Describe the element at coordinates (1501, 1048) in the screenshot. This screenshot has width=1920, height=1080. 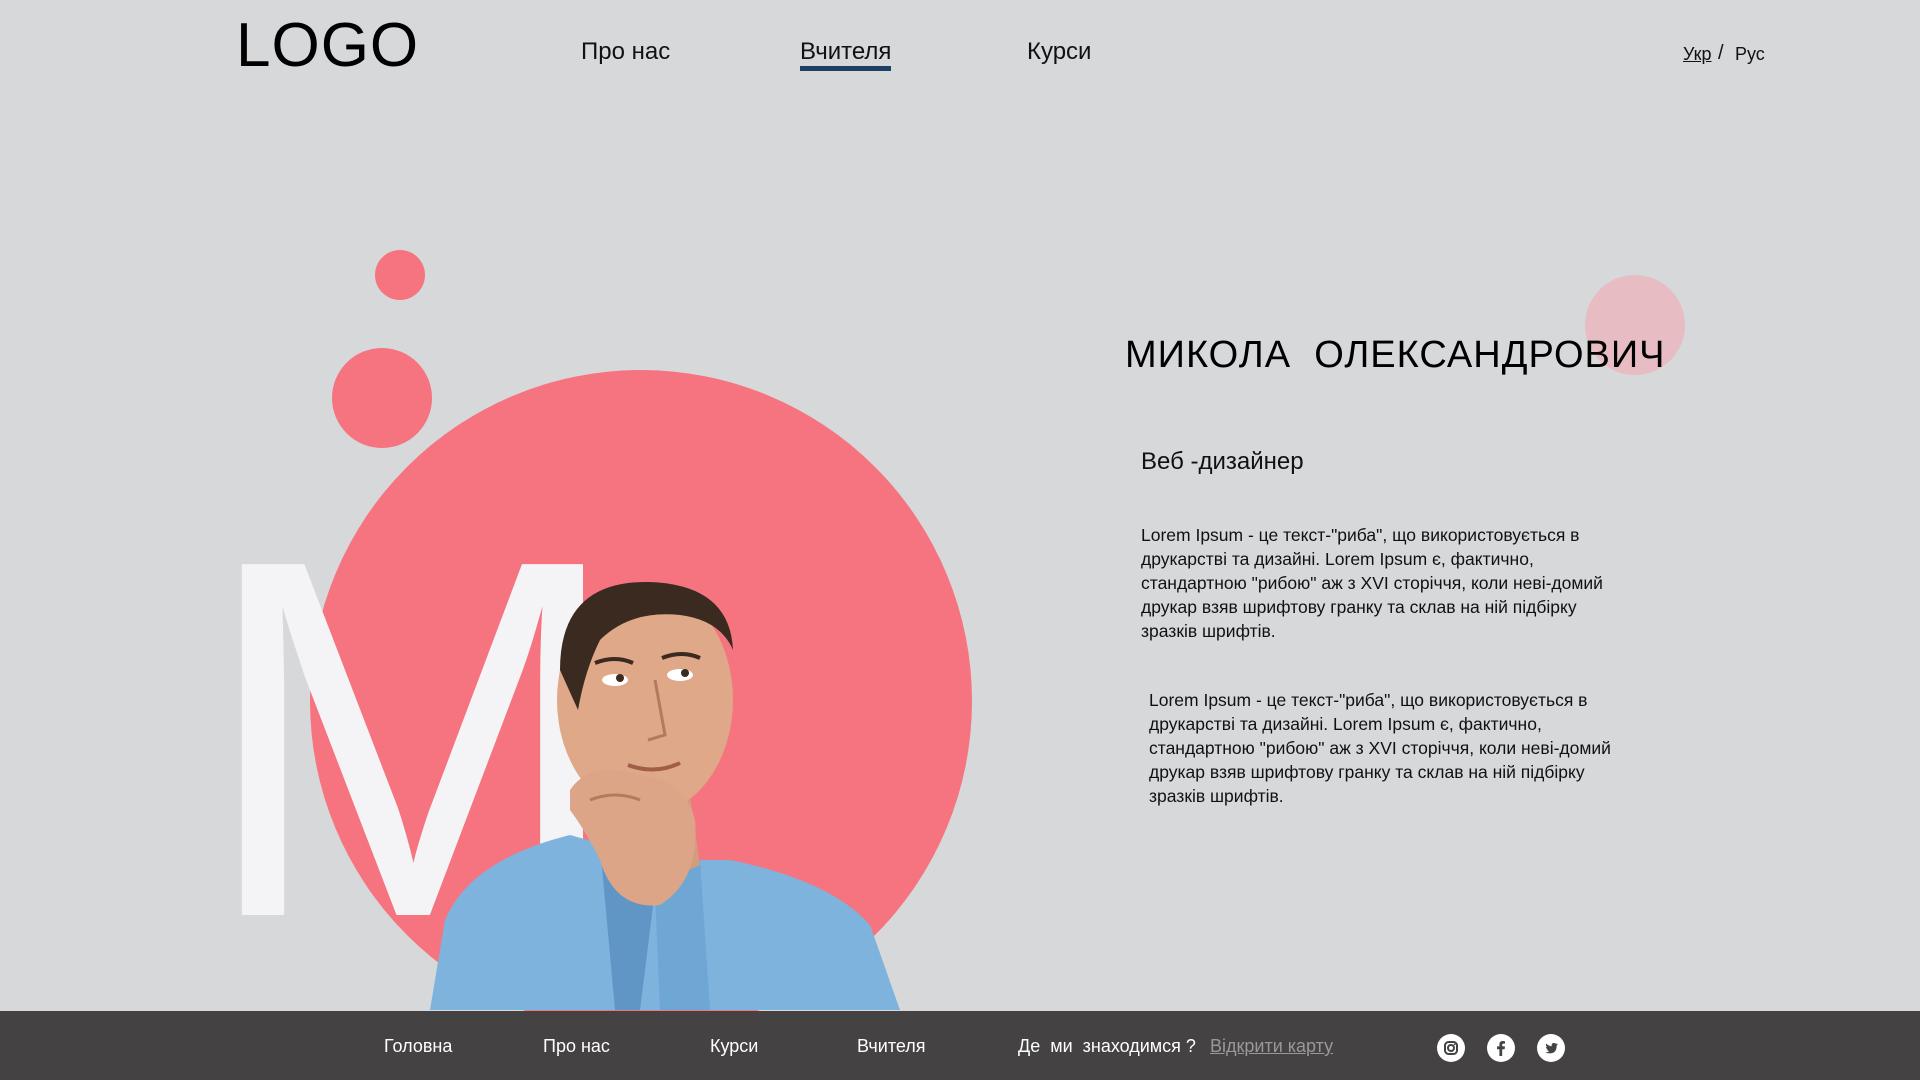
I see `facebook-icon` at that location.